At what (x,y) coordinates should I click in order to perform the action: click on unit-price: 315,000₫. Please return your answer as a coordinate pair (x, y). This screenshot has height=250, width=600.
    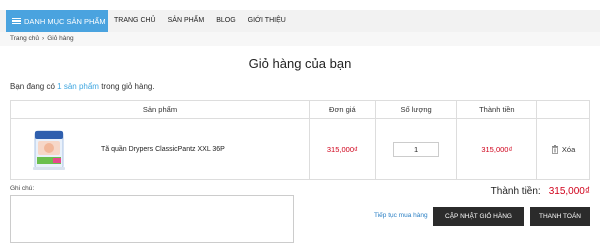
    Looking at the image, I should click on (342, 149).